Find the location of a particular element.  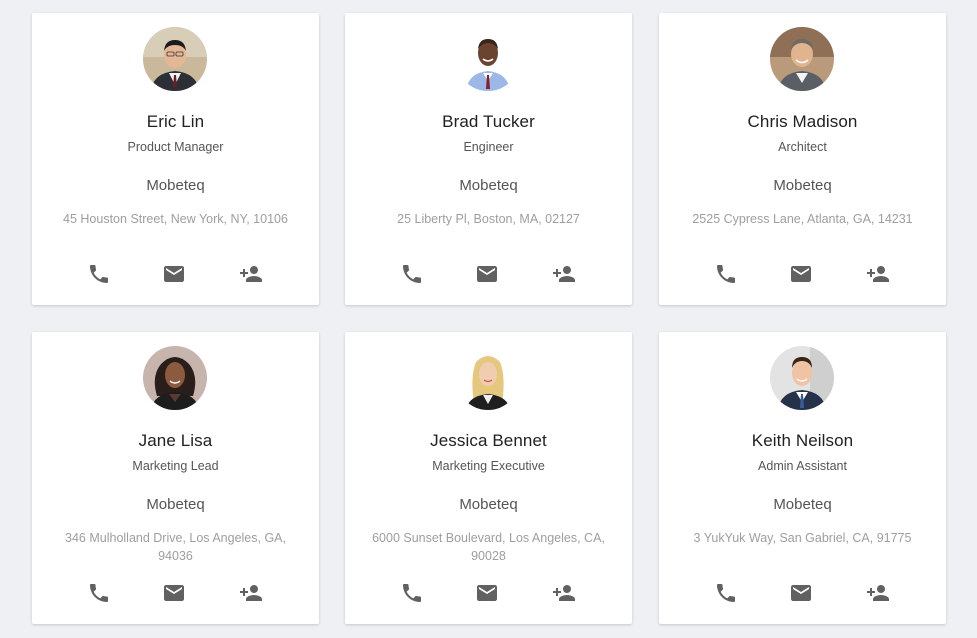

contact-name: Jane Lisa is located at coordinates (175, 440).